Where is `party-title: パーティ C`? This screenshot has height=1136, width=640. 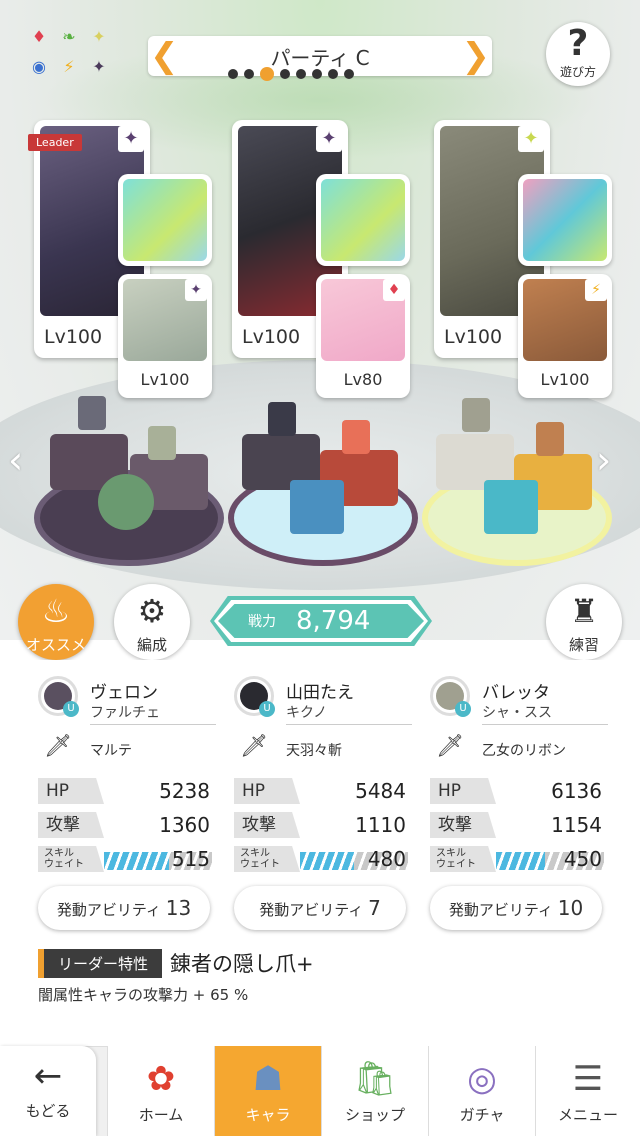 party-title: パーティ C is located at coordinates (320, 57).